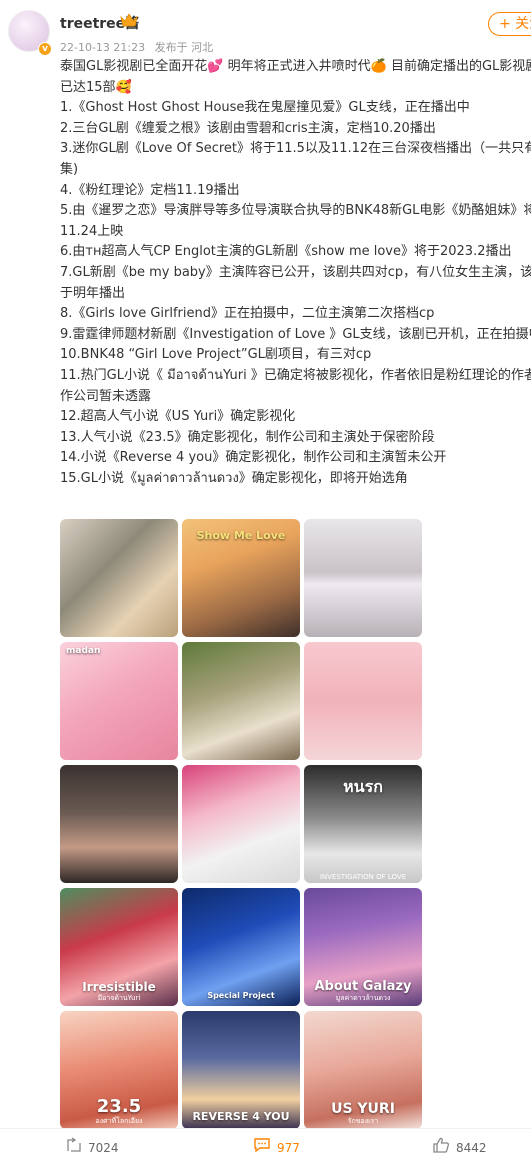 The width and height of the screenshot is (531, 1166). I want to click on follow-button: + 关注, so click(509, 24).